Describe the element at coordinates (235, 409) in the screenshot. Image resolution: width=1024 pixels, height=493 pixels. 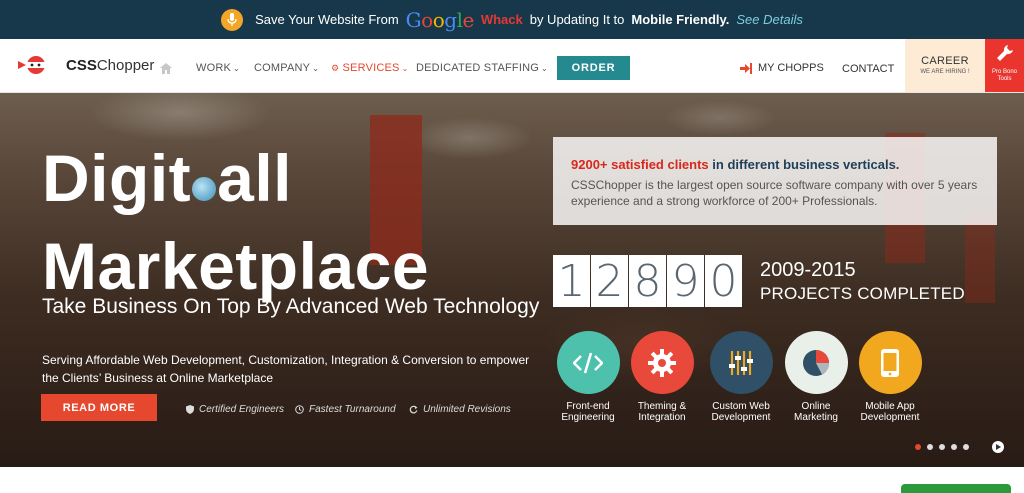
I see `feature-certified: Certified Engineers` at that location.